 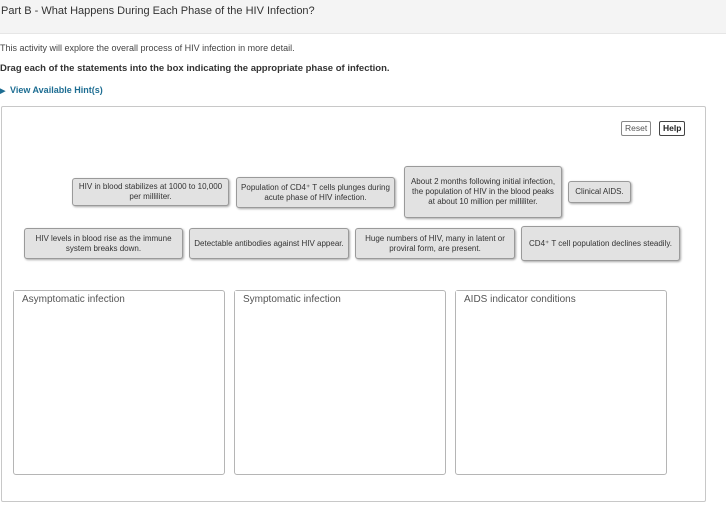 What do you see at coordinates (340, 382) in the screenshot?
I see `drop-zone-symptomatic: Symptomatic infection` at bounding box center [340, 382].